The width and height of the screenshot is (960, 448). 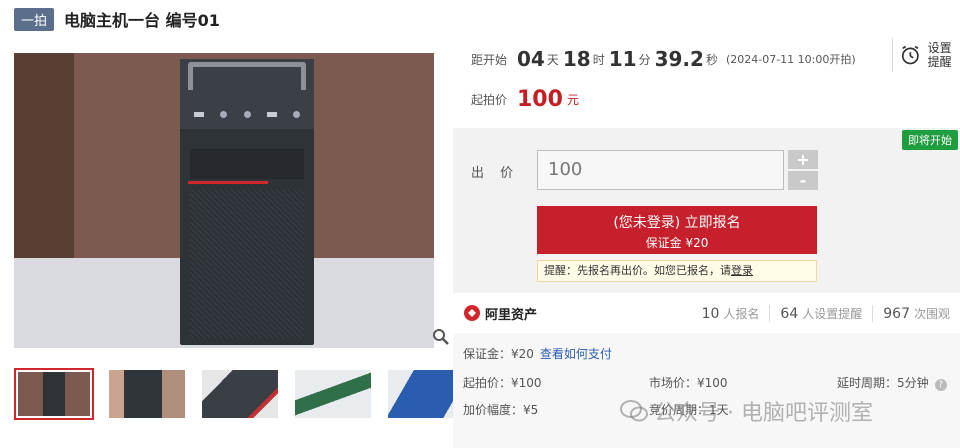 I want to click on watermark-text: 公众号 · 电脑吧评测室, so click(x=763, y=413).